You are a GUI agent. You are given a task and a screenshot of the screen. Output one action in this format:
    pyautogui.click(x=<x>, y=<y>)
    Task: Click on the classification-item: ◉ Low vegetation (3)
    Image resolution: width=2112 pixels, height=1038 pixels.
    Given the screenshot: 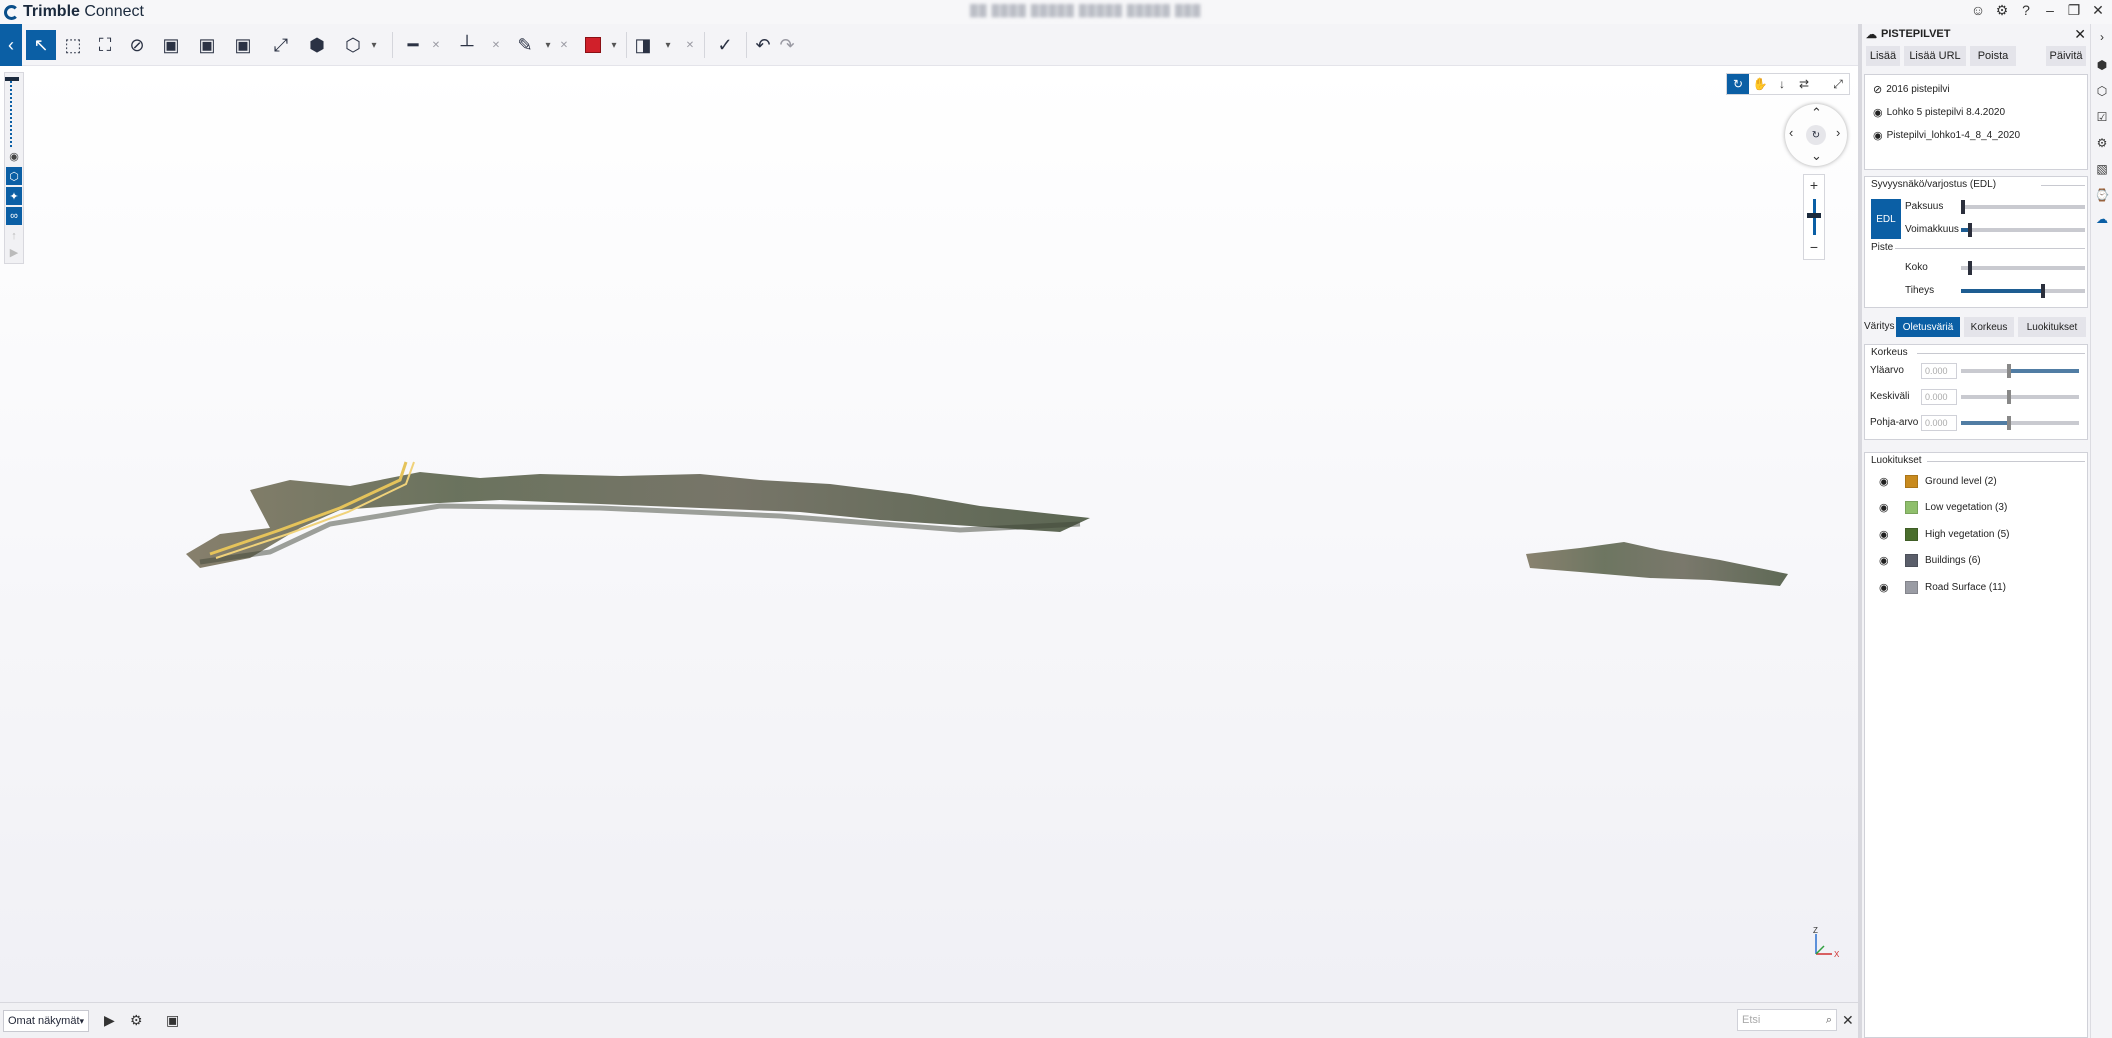 What is the action you would take?
    pyautogui.click(x=1943, y=507)
    